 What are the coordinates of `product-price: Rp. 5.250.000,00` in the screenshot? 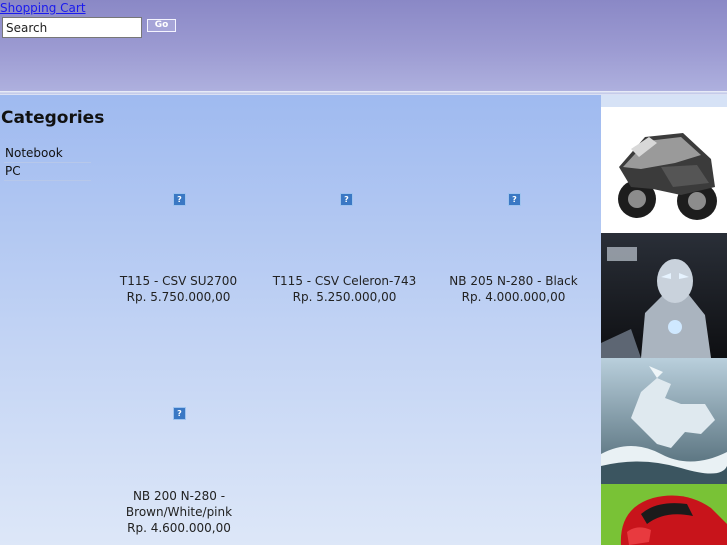 It's located at (344, 297).